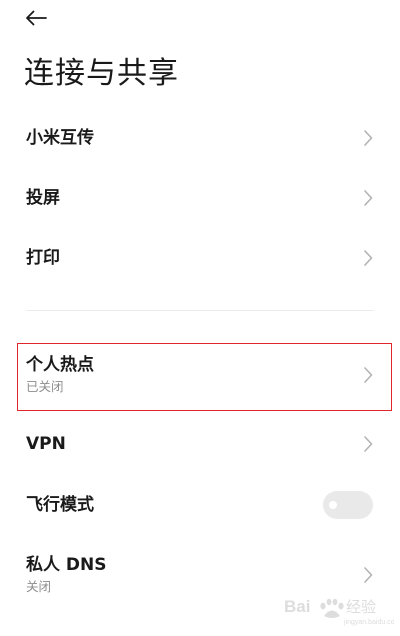 This screenshot has width=400, height=636. What do you see at coordinates (66, 565) in the screenshot?
I see `settings-item-label: 私人 DNS` at bounding box center [66, 565].